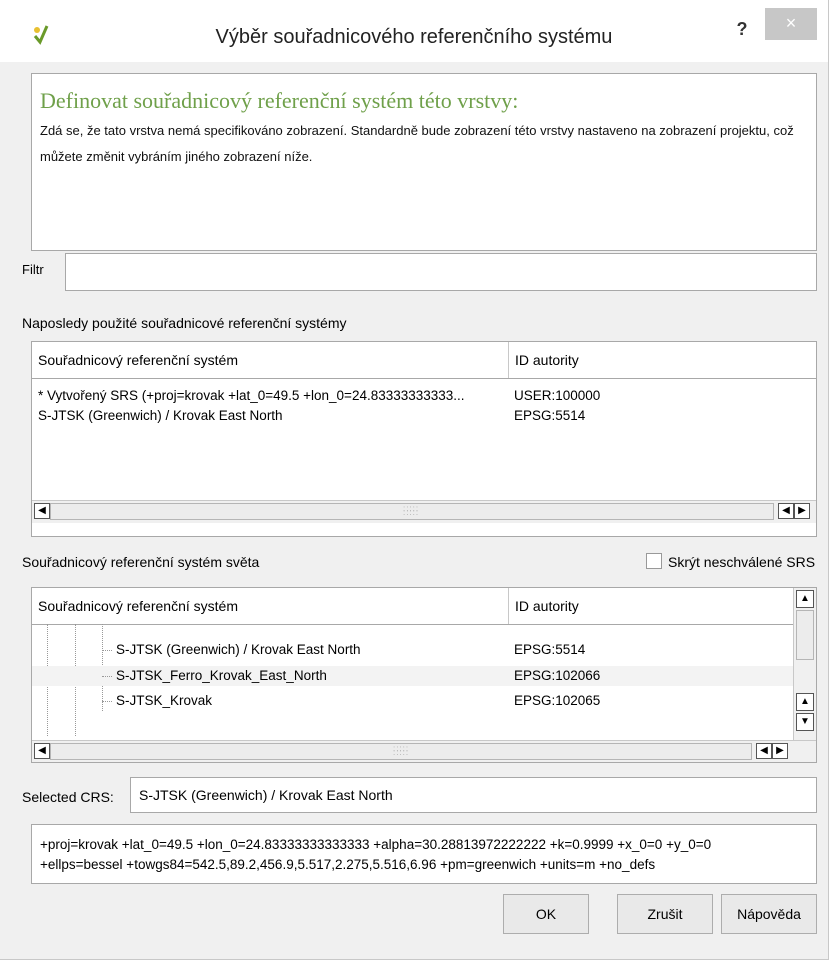 The height and width of the screenshot is (963, 834). Describe the element at coordinates (742, 562) in the screenshot. I see `hide-deprecated-label: Skrýt neschválené SRS` at that location.